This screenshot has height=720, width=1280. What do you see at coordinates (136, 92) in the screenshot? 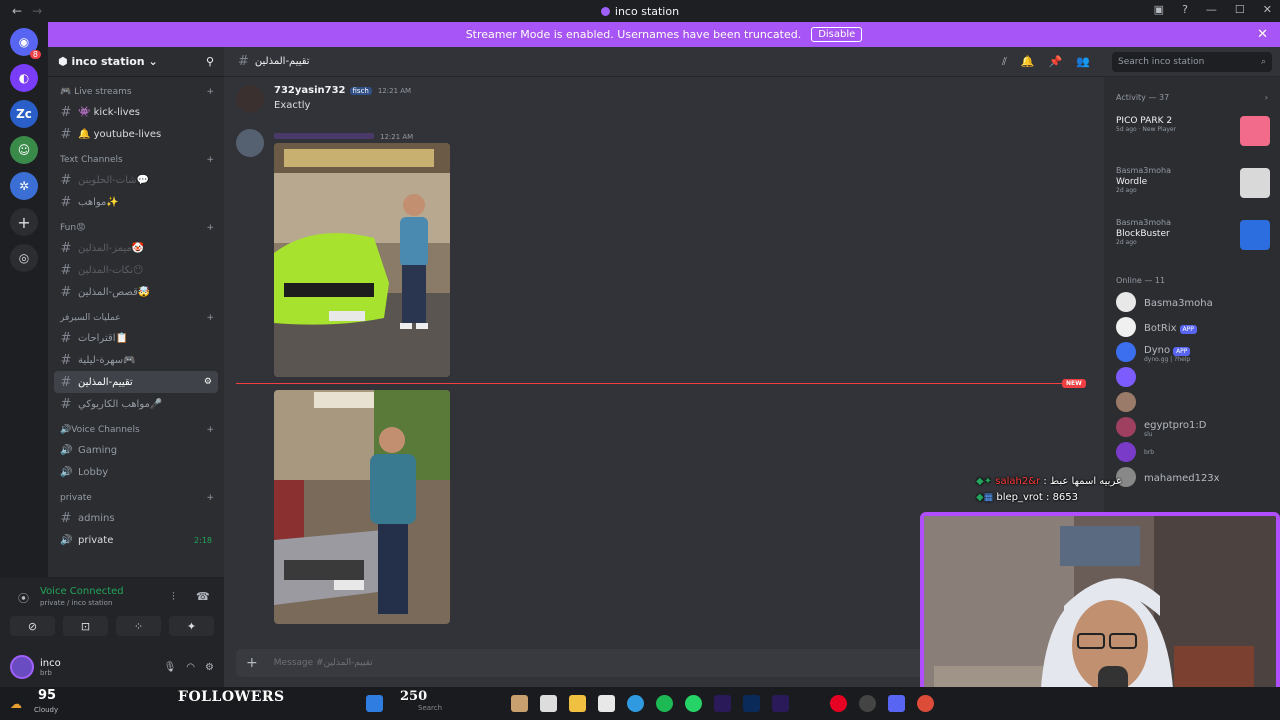
I see `channel-category: 🎮 Live streams +` at bounding box center [136, 92].